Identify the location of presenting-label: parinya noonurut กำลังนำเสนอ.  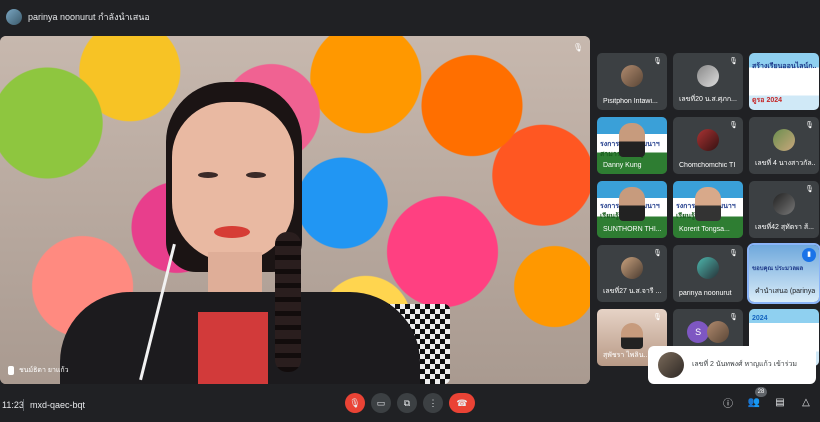
(89, 17).